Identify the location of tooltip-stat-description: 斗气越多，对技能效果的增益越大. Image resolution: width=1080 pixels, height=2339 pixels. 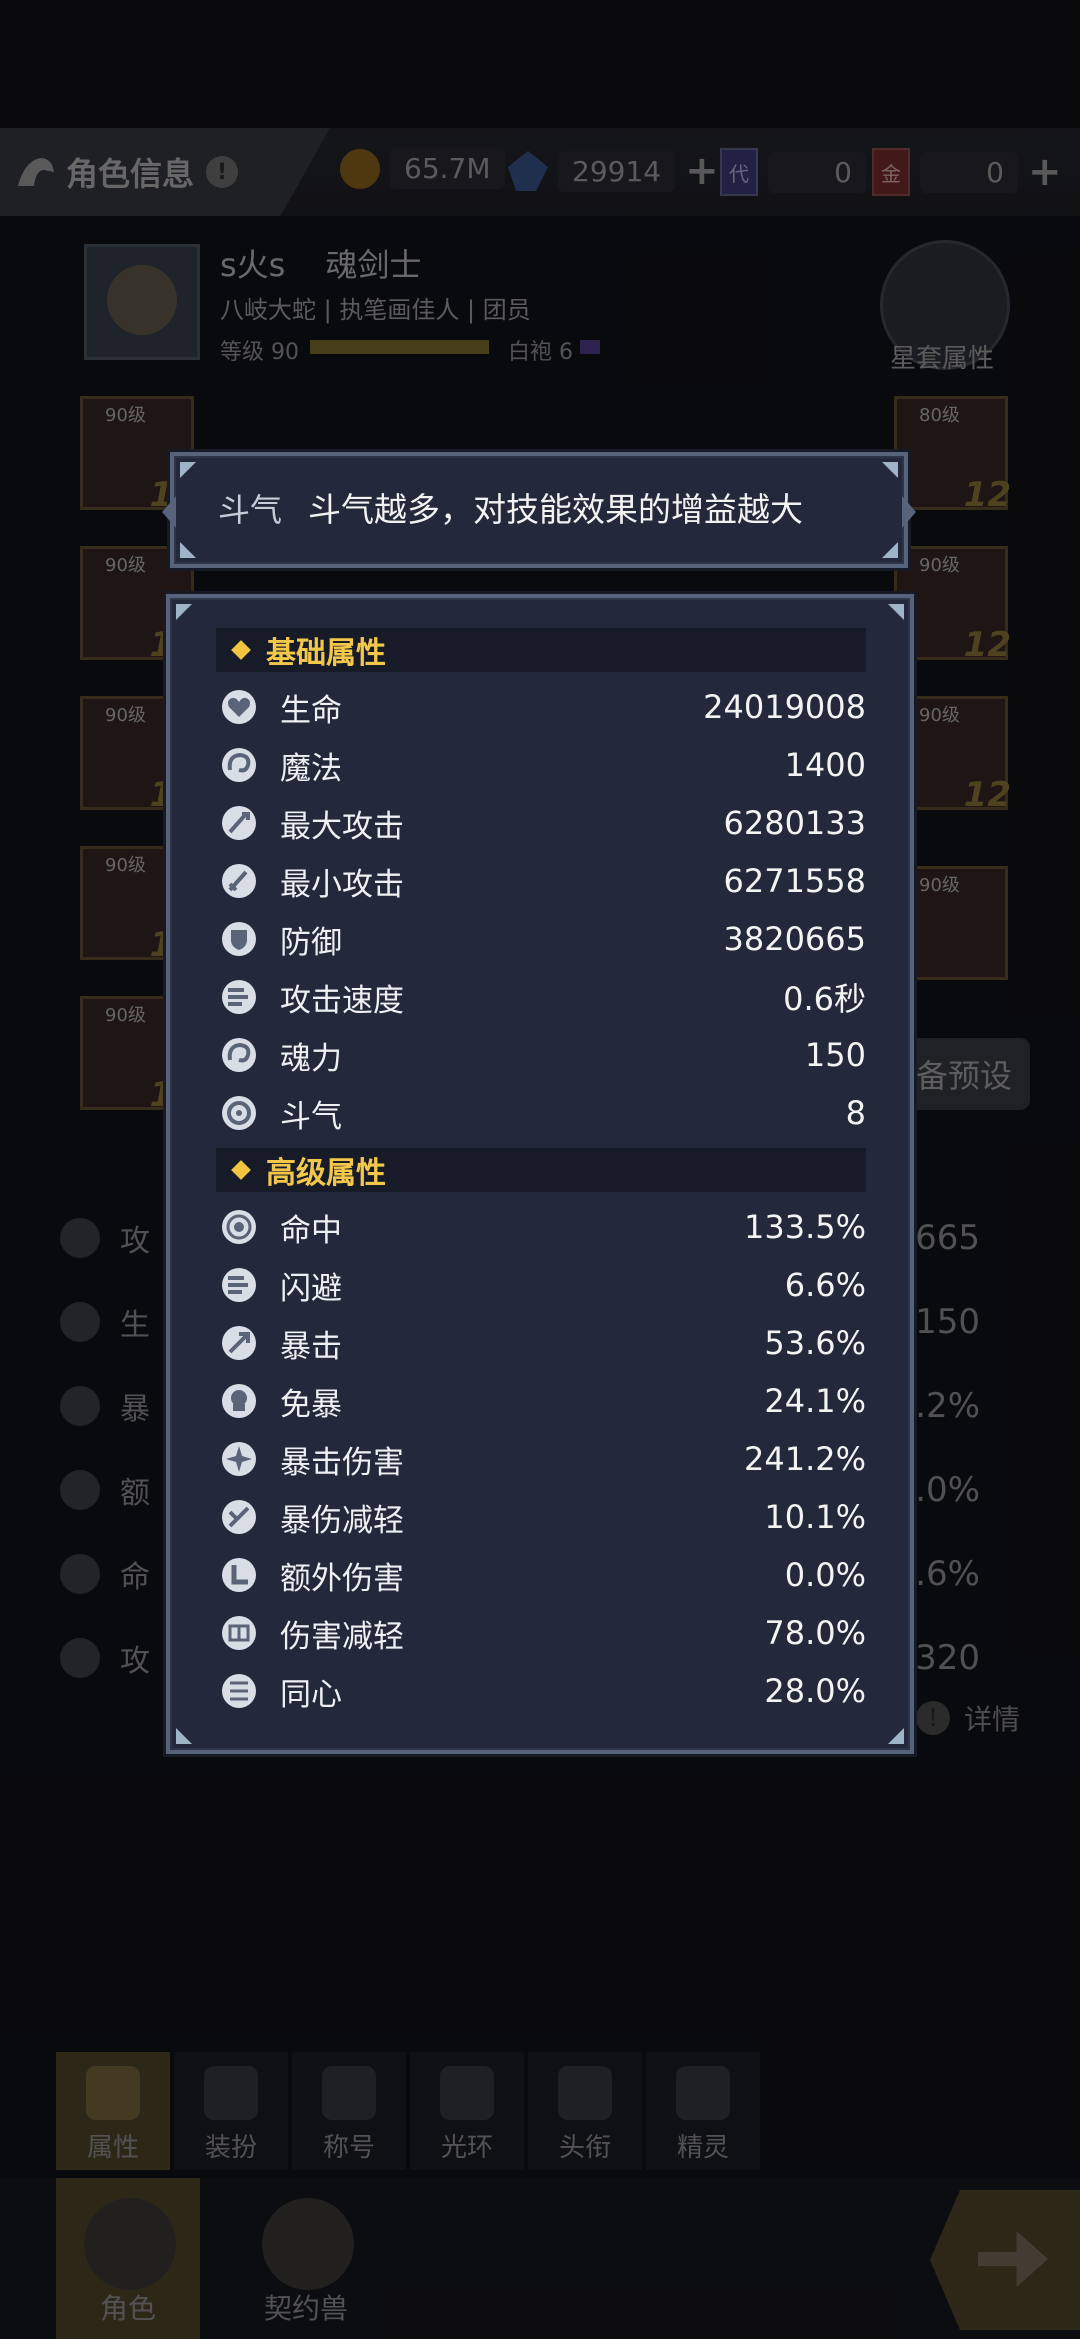
(555, 509).